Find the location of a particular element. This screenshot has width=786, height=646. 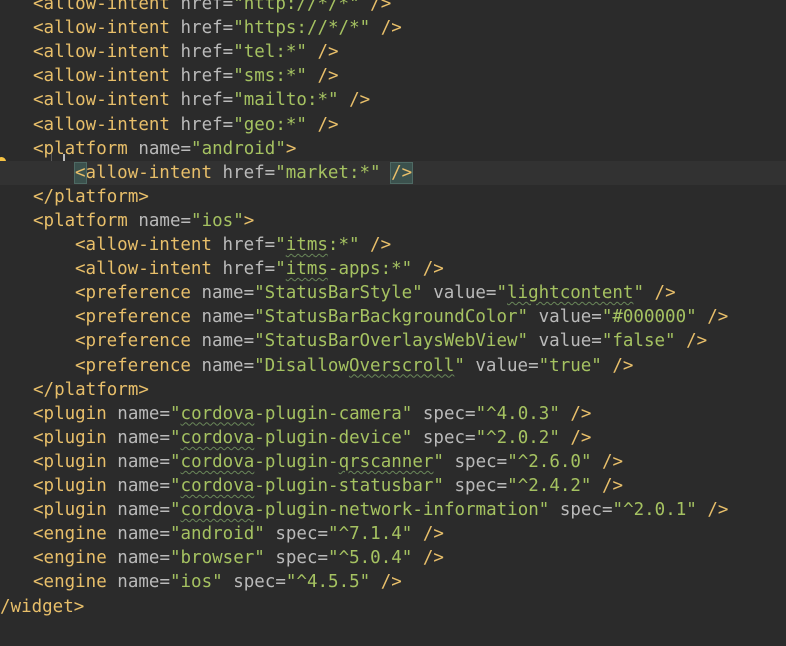

code-line-current: <allow-intent href="market:*" /> is located at coordinates (393, 172).